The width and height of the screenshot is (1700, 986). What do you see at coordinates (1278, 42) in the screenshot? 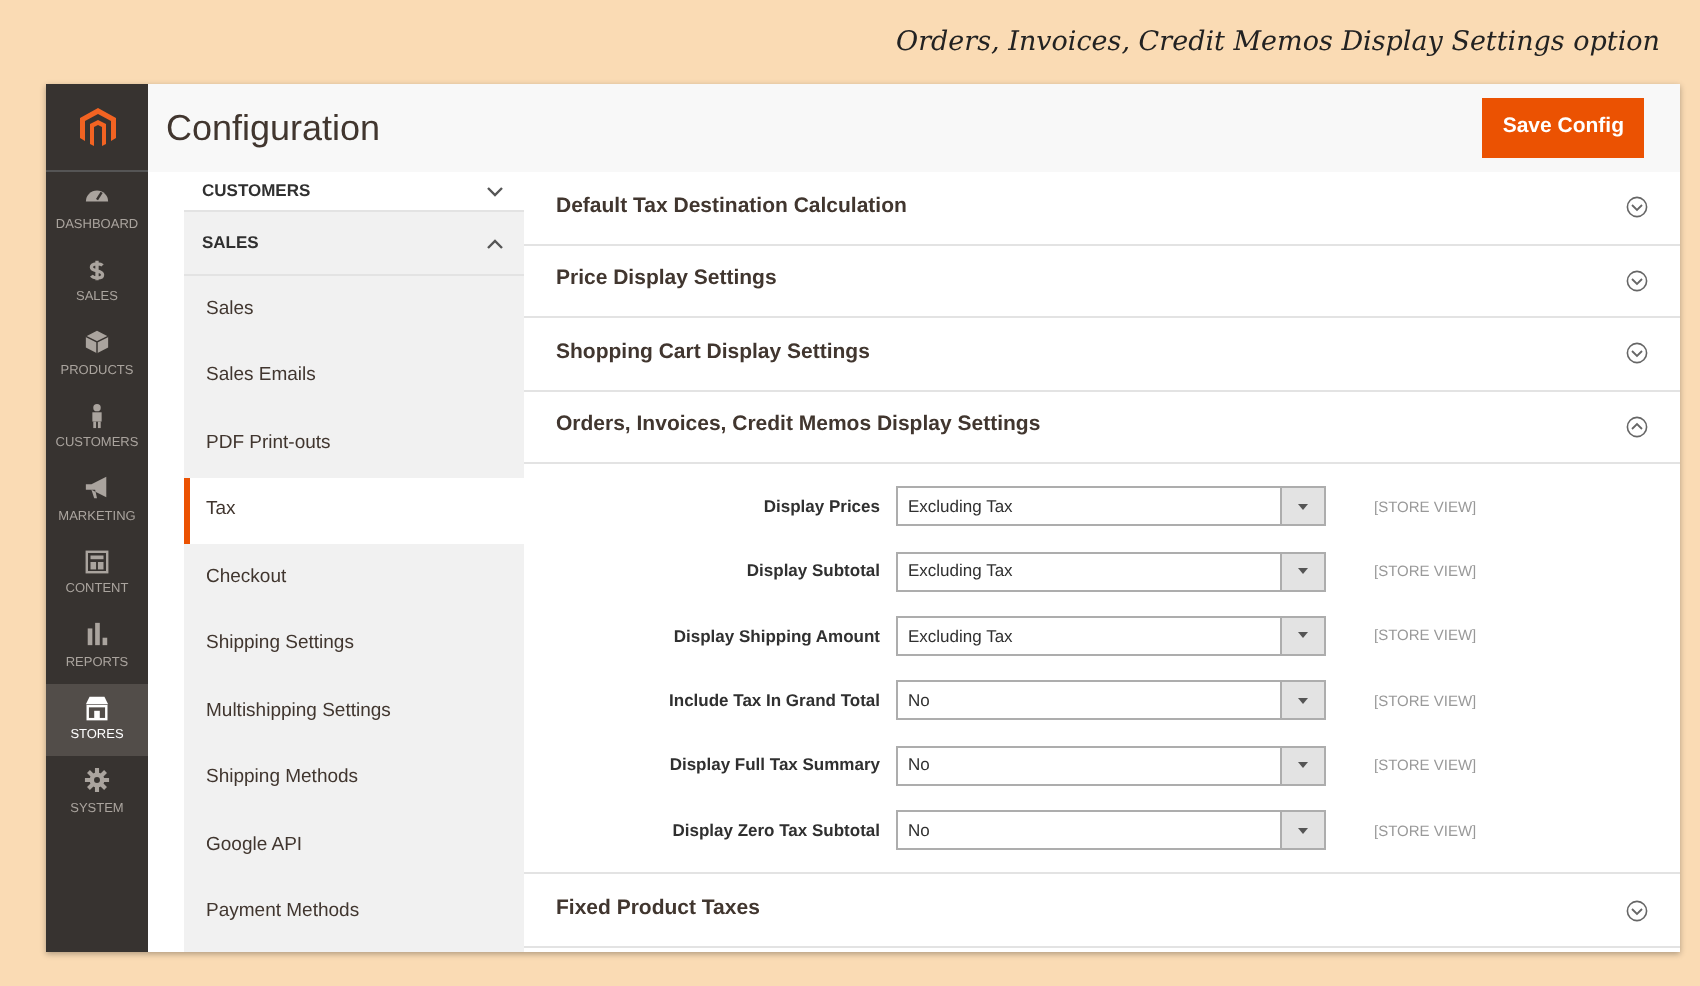
I see `caption: Orders, Invoices, Credit Memos Display Settings option` at bounding box center [1278, 42].